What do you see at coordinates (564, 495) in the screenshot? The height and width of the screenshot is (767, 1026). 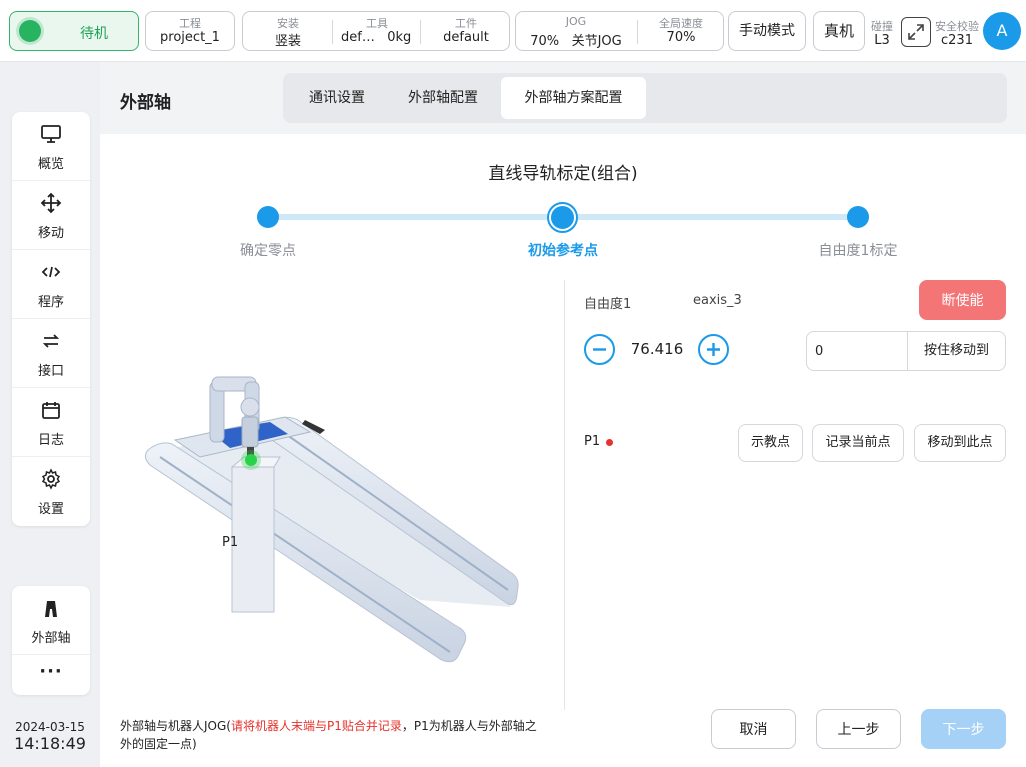 I see `panel-divider` at bounding box center [564, 495].